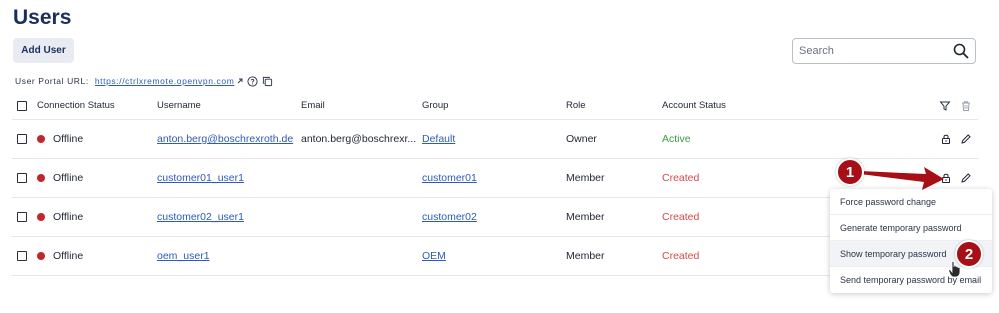 This screenshot has width=999, height=313. I want to click on portal-url-link: https://ctrlxremote.openvpn.com, so click(165, 81).